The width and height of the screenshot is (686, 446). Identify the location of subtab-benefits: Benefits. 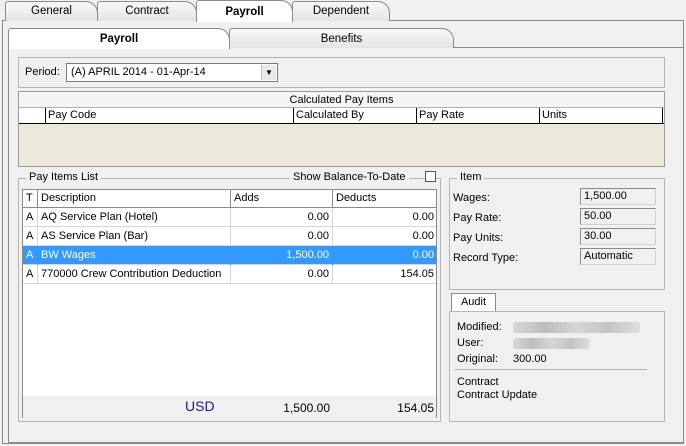
(341, 38).